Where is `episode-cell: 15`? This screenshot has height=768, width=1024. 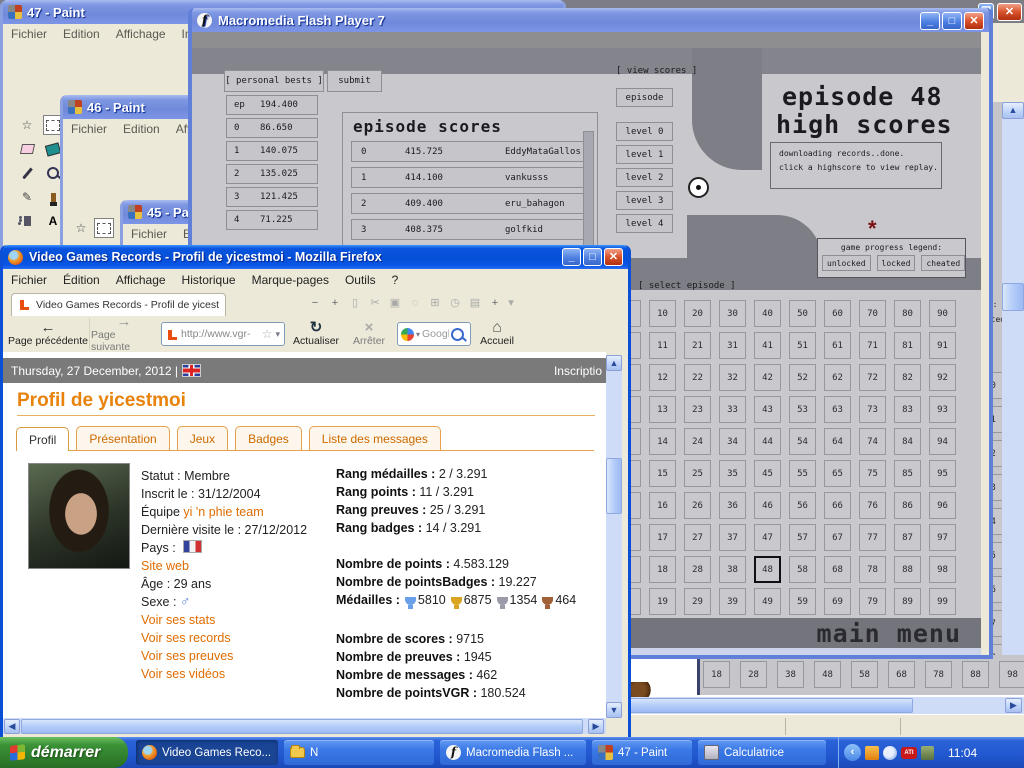
episode-cell: 15 is located at coordinates (662, 473).